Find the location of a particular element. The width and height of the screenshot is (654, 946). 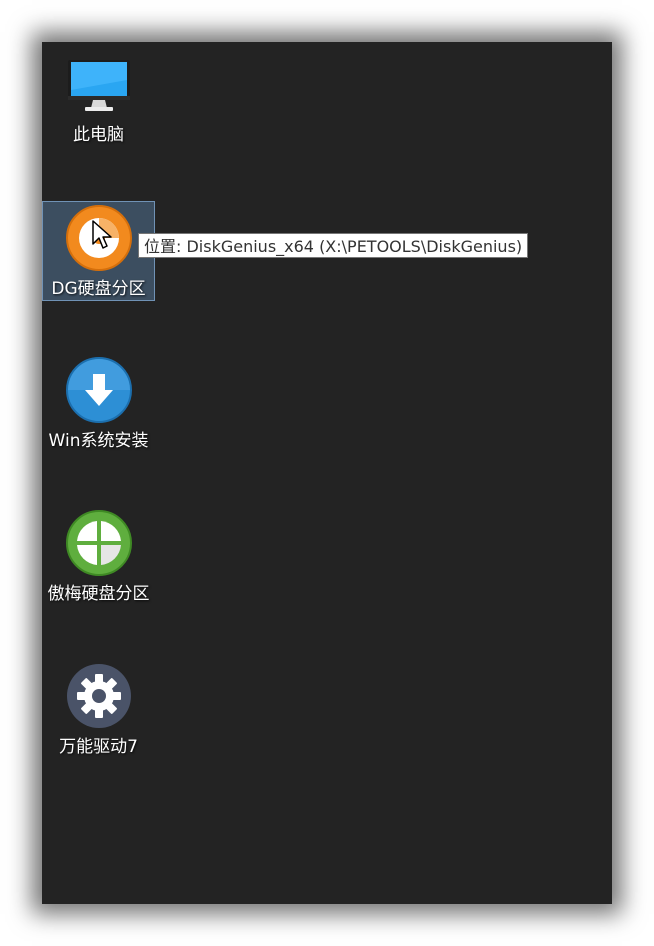

desktop-icon-aomei: 傲梅硬盘分区 is located at coordinates (98, 557).